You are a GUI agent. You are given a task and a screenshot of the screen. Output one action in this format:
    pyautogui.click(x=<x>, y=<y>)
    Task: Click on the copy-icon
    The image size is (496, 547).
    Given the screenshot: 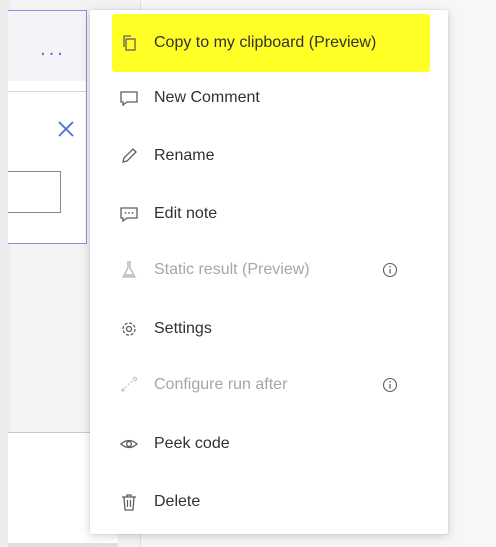 What is the action you would take?
    pyautogui.click(x=129, y=43)
    